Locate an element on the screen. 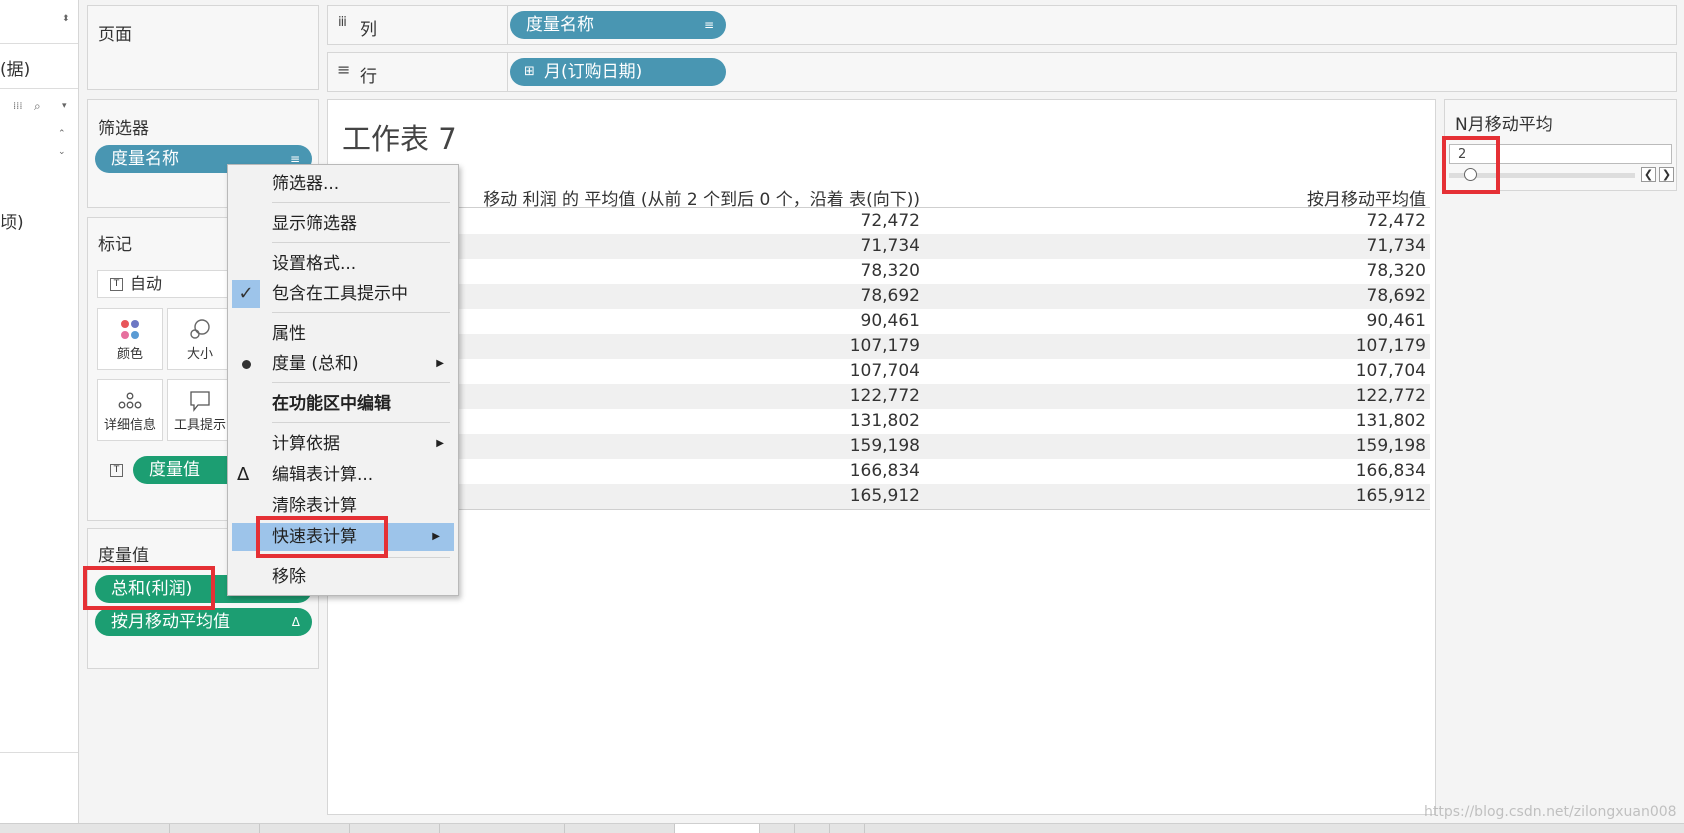 This screenshot has height=833, width=1684. sheet-tab-strip is located at coordinates (842, 828).